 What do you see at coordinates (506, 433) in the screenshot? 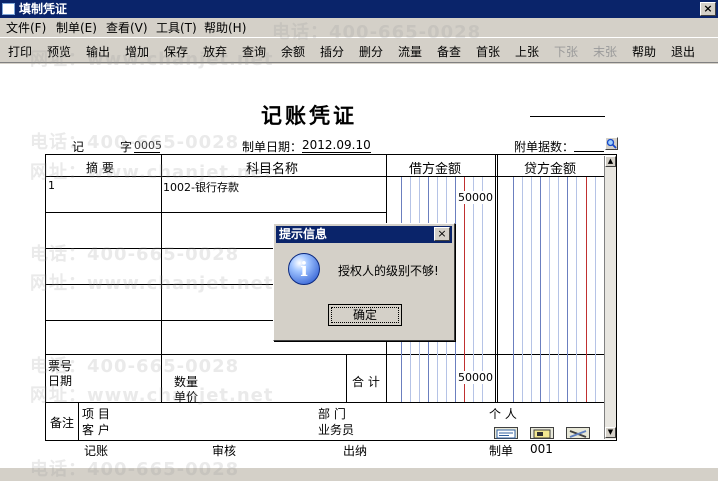
I see `note-icon` at bounding box center [506, 433].